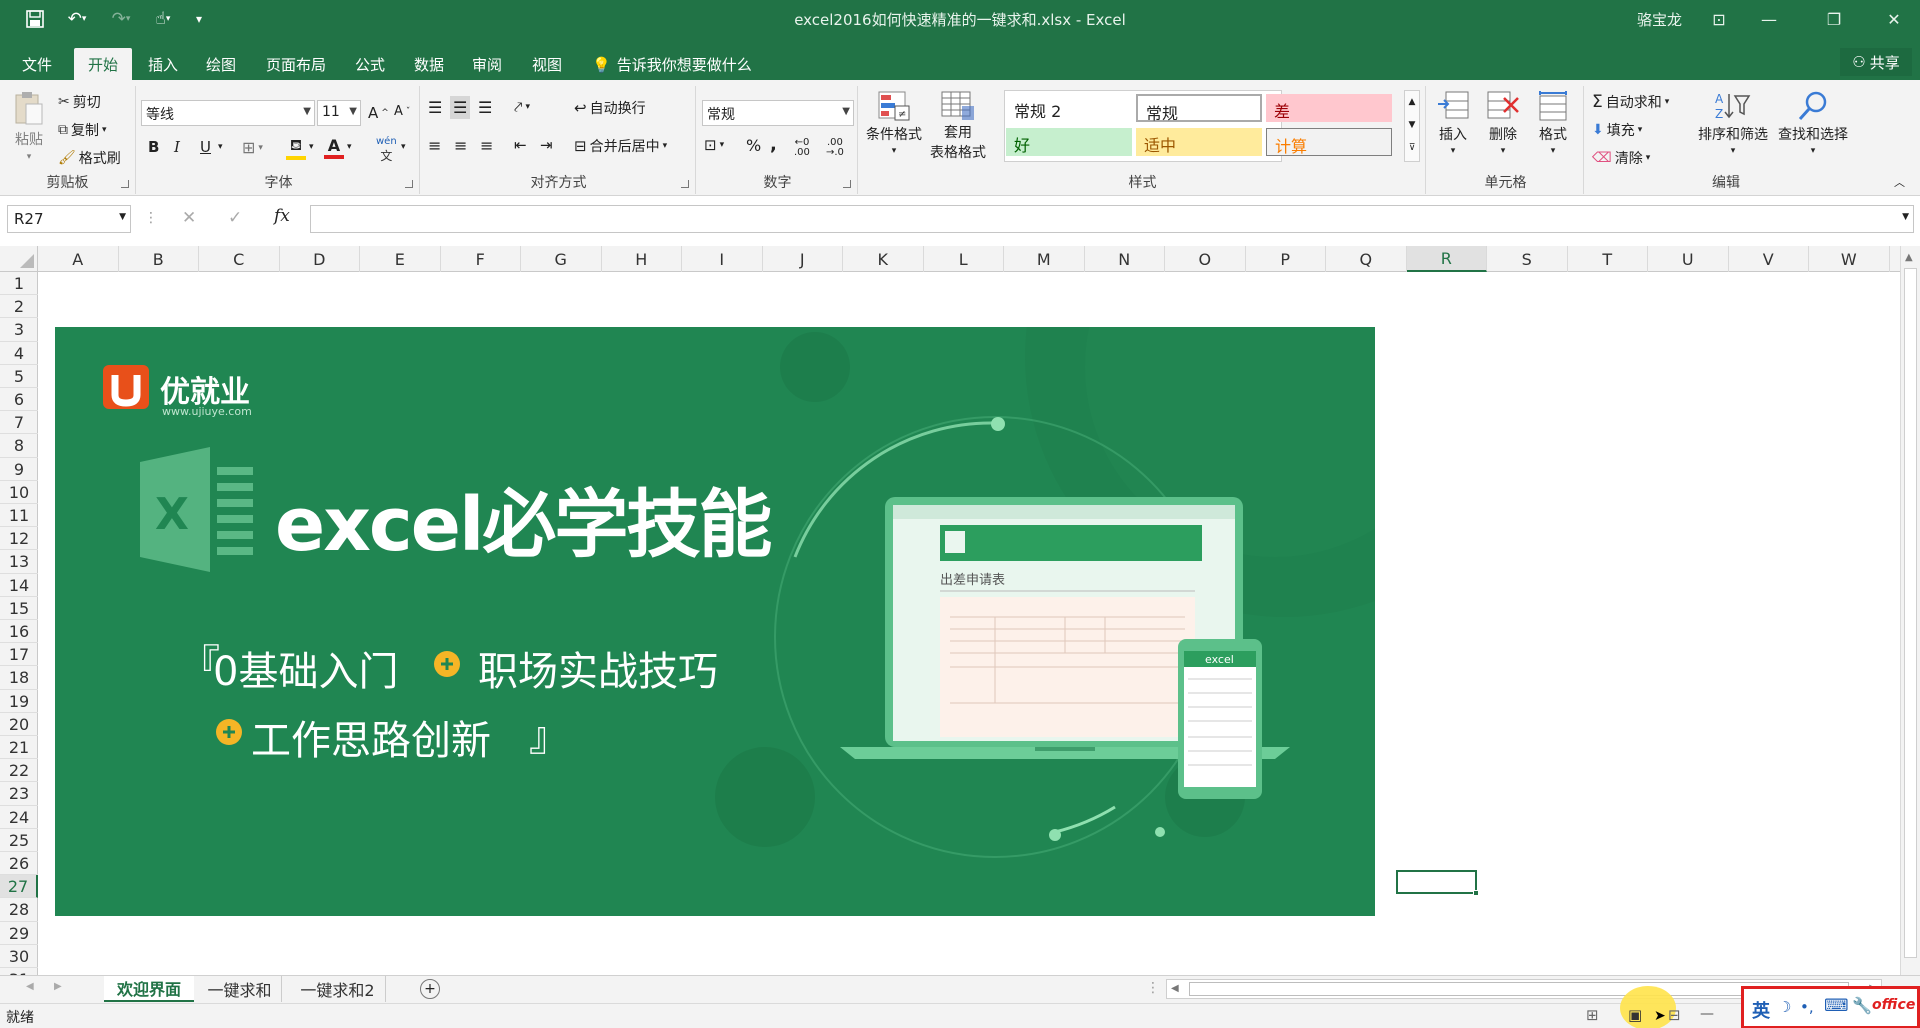 The width and height of the screenshot is (1920, 1028). I want to click on column-header-f: F, so click(481, 259).